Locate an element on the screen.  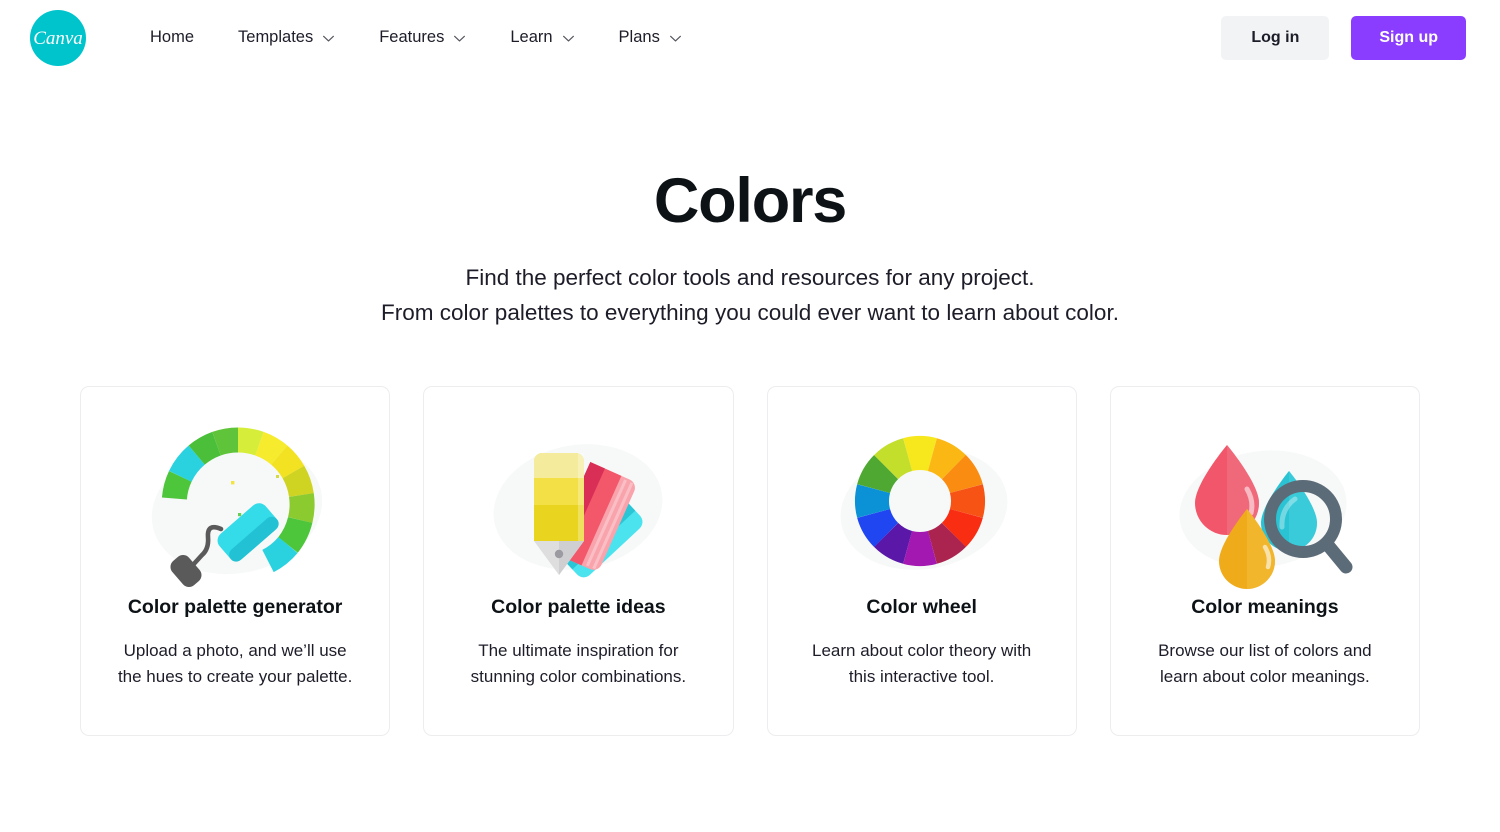
card-title: Color palette generator is located at coordinates (235, 606).